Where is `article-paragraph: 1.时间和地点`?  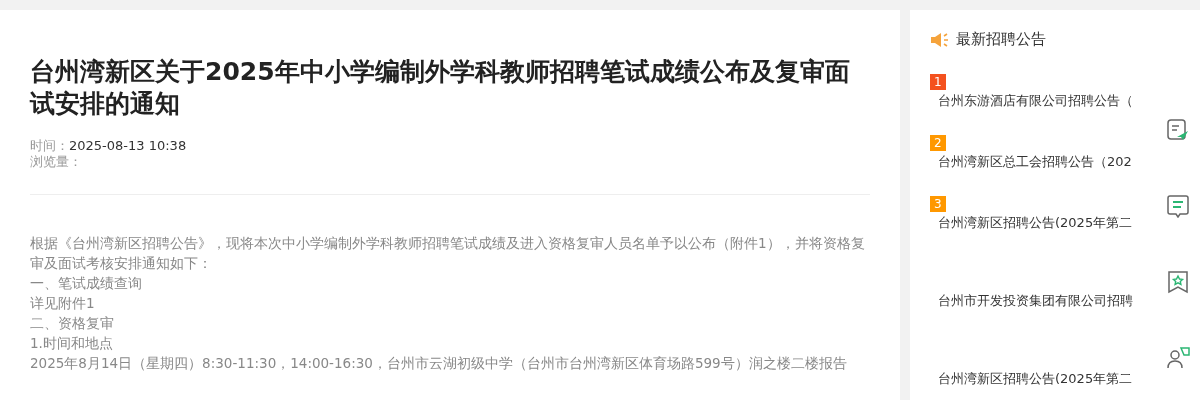 article-paragraph: 1.时间和地点 is located at coordinates (72, 343).